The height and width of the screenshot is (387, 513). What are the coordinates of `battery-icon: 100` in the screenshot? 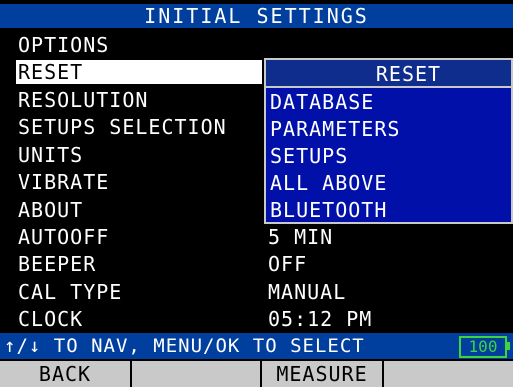 It's located at (483, 347).